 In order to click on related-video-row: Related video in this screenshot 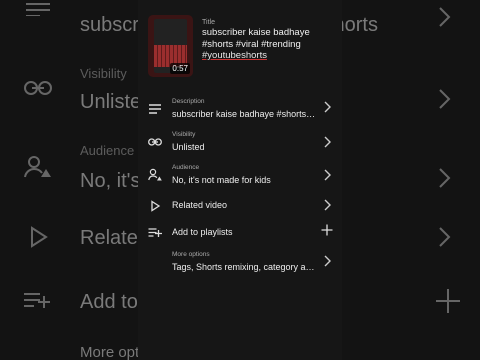, I will do `click(240, 206)`.